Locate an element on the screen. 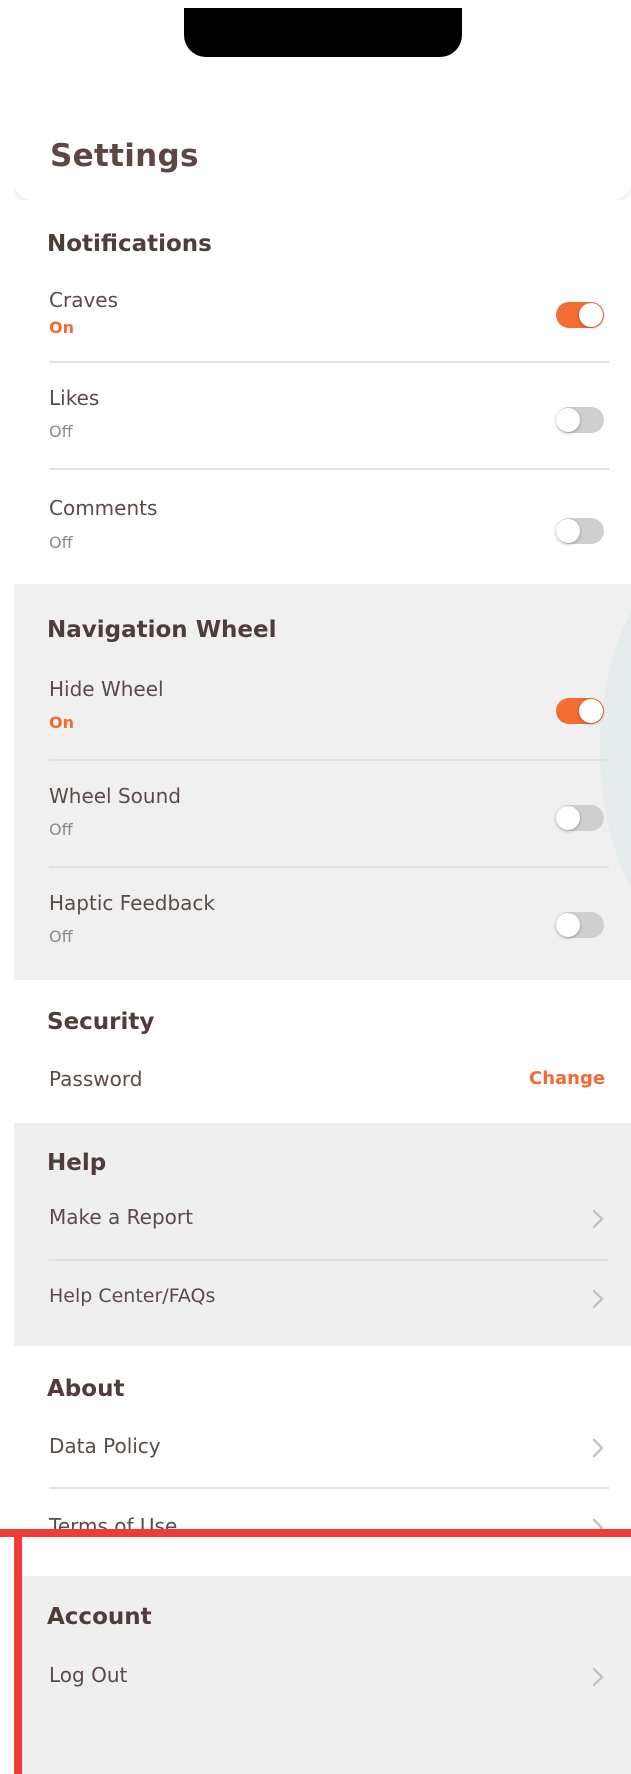 The width and height of the screenshot is (631, 1774). help-item-help-center: Help Center/FAQs is located at coordinates (329, 1303).